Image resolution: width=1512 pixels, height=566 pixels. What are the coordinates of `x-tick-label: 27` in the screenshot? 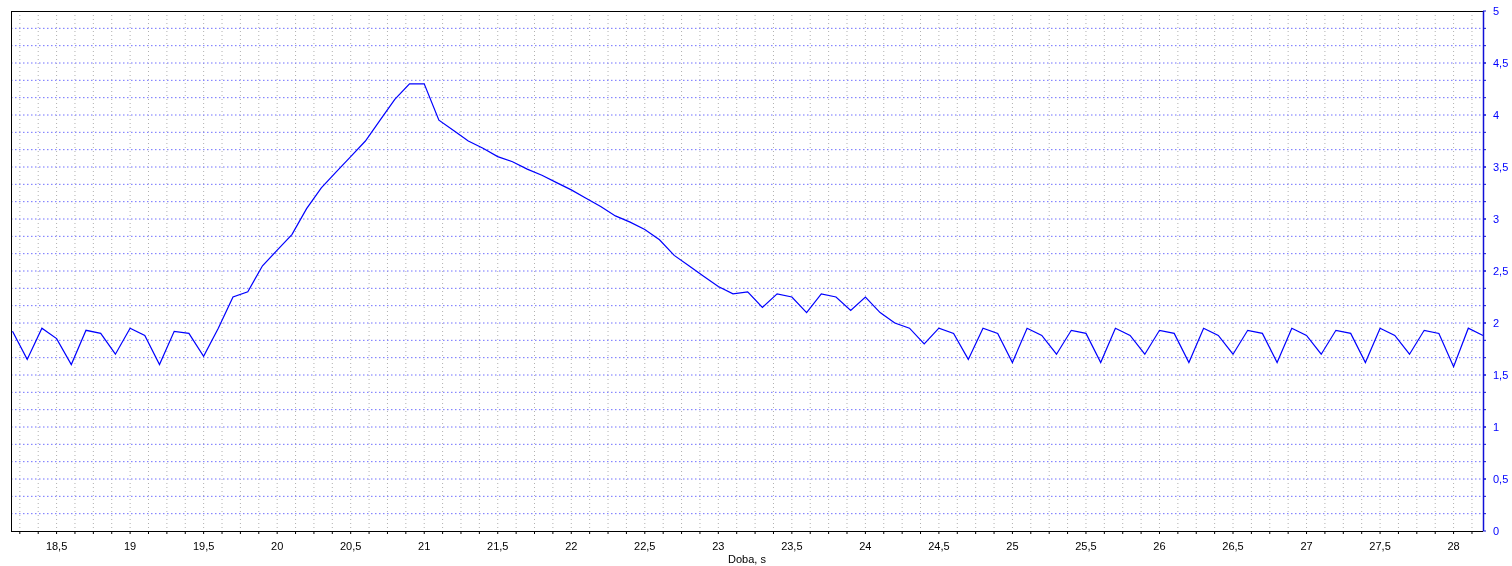 It's located at (1306, 546).